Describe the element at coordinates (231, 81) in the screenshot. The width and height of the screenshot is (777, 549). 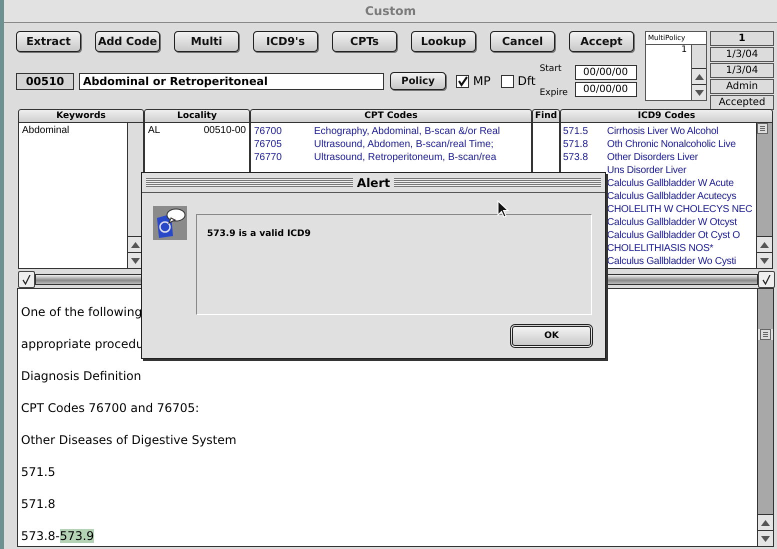
I see `description-field: Abdominal or Retroperitoneal` at that location.